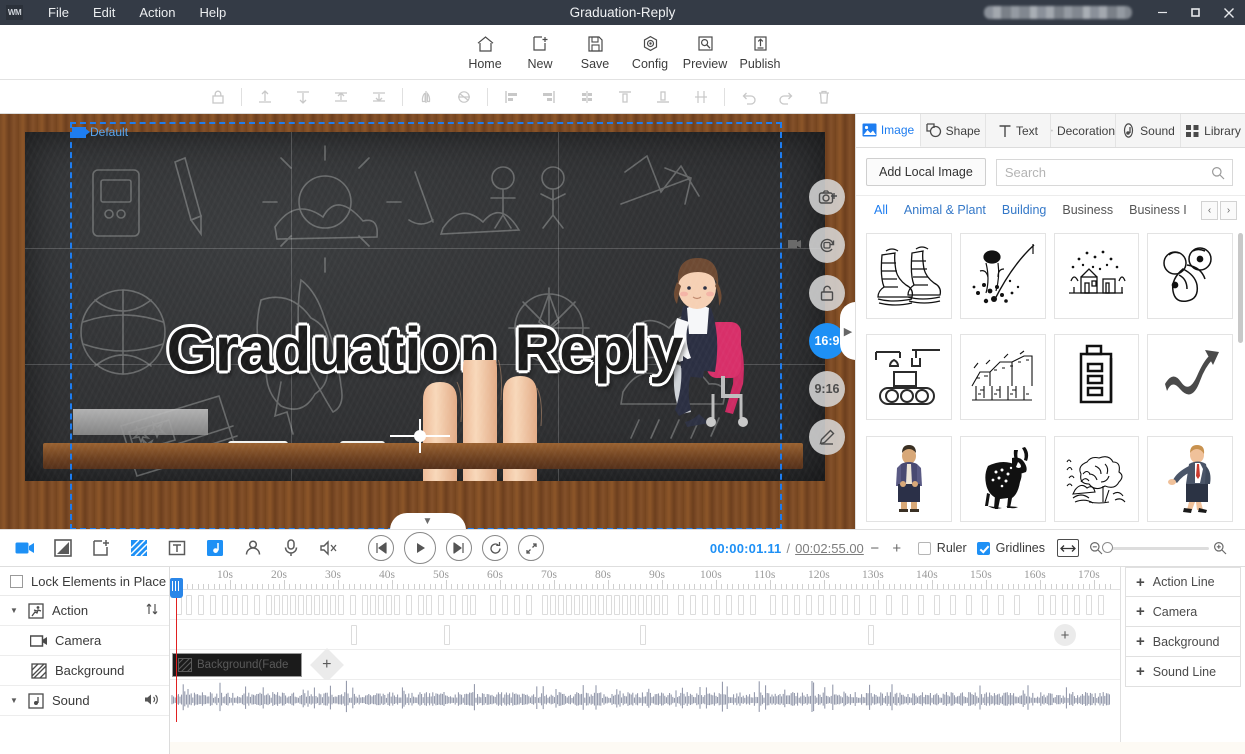 The image size is (1245, 754). Describe the element at coordinates (983, 548) in the screenshot. I see `gridlines-checkbox` at that location.